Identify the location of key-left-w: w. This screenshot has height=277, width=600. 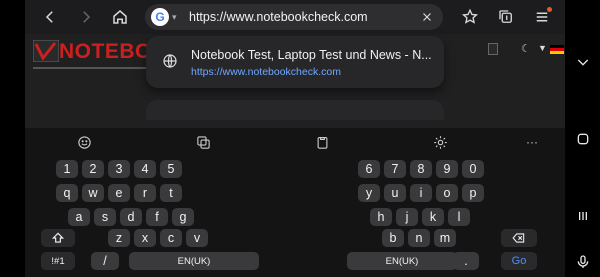
(93, 193).